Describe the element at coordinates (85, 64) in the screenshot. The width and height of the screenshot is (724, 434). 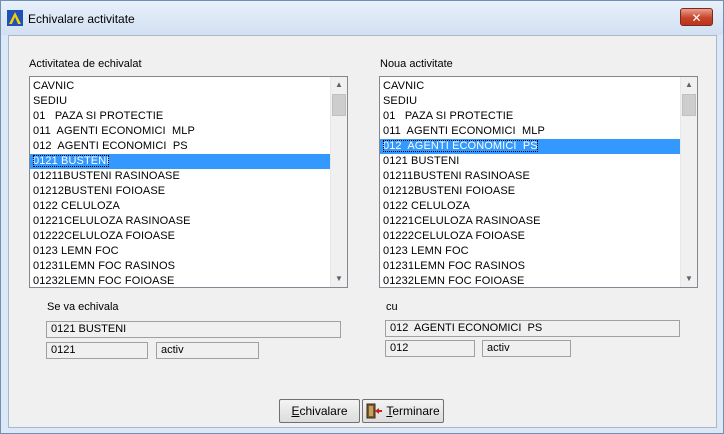
I see `source-list-label: Activitatea de echivalat` at that location.